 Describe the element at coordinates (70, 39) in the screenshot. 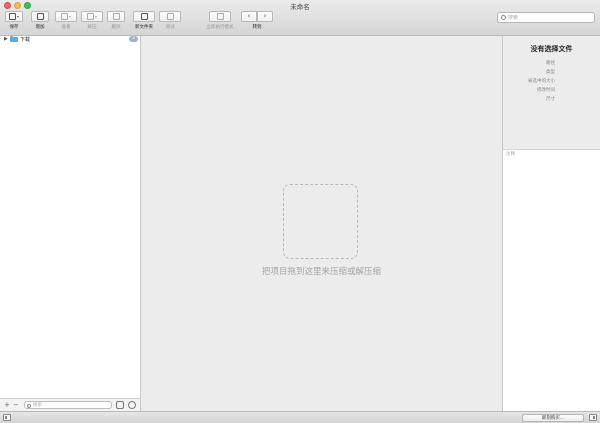

I see `sidebar-item-downloads: ▶ 下载 2` at that location.